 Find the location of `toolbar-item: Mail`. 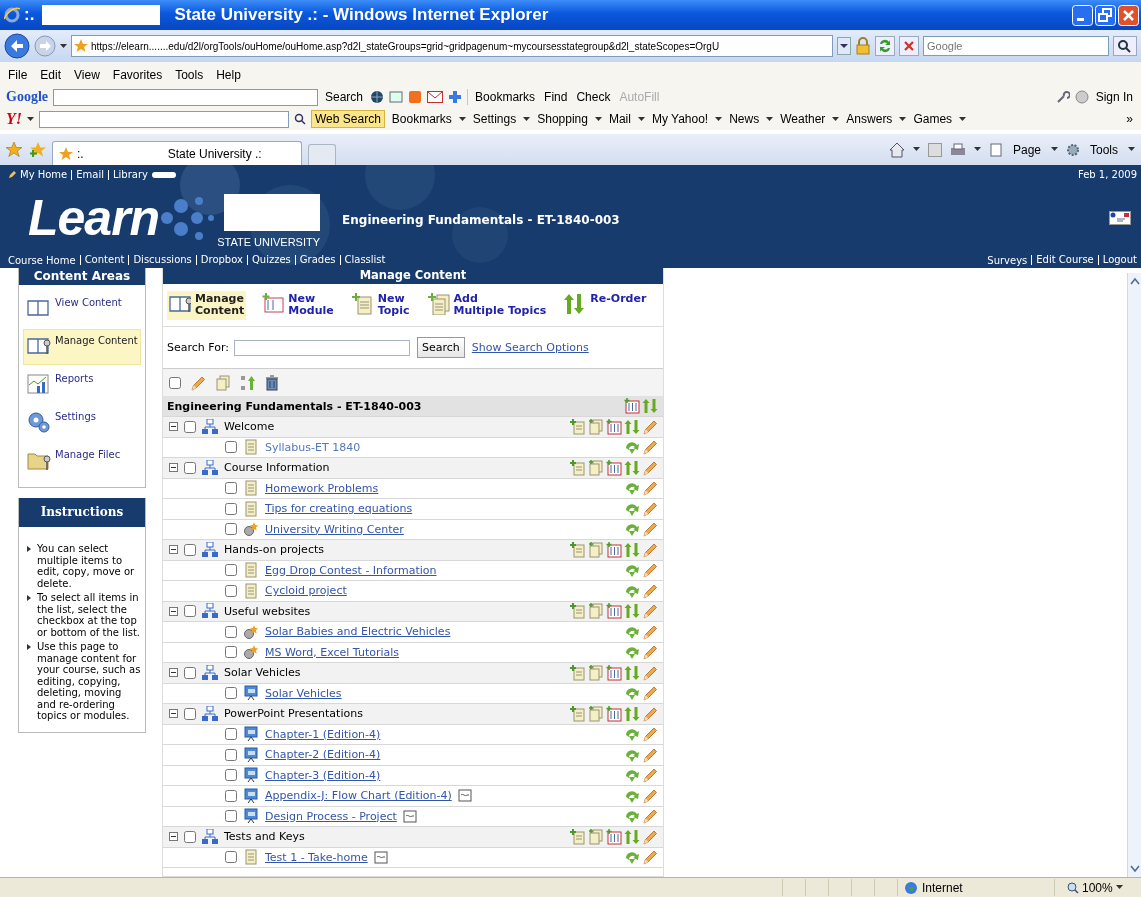

toolbar-item: Mail is located at coordinates (619, 119).